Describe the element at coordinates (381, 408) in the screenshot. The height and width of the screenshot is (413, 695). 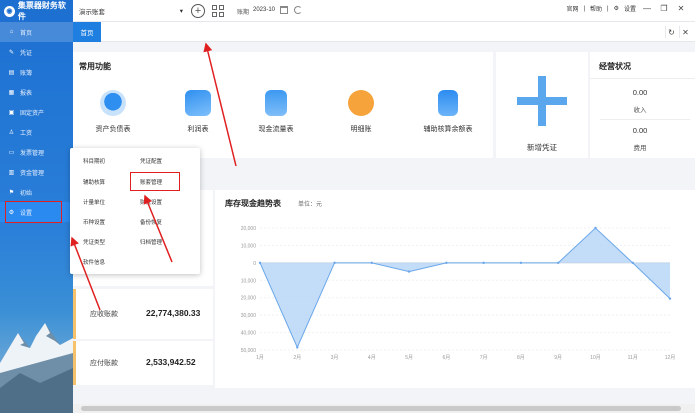
I see `scrollbar-thumb` at that location.